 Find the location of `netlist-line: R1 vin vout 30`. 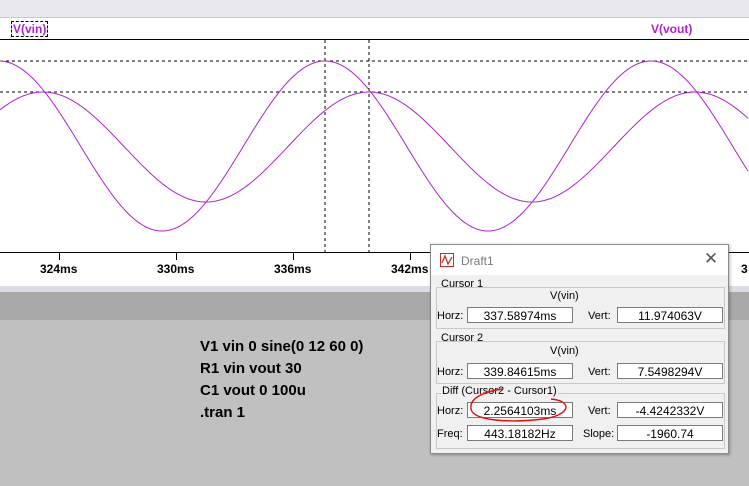

netlist-line: R1 vin vout 30 is located at coordinates (251, 368).